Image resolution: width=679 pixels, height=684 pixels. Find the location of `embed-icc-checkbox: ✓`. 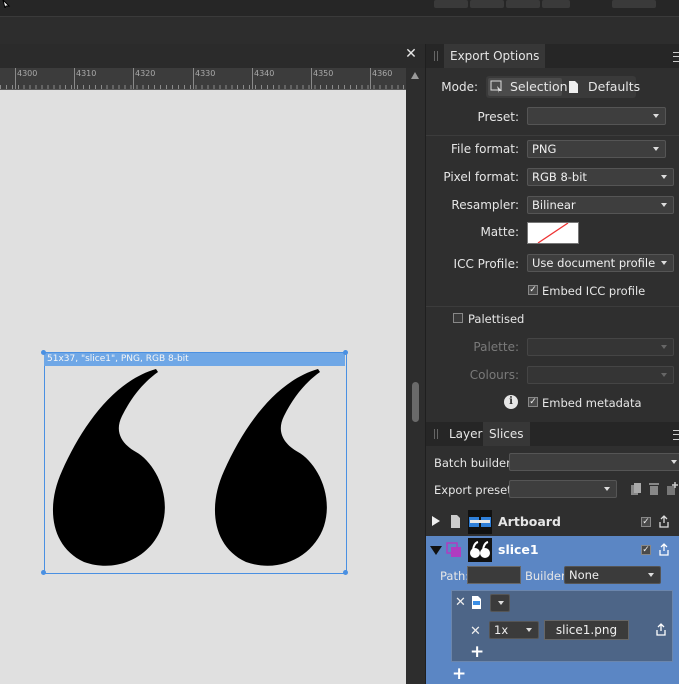

embed-icc-checkbox: ✓ is located at coordinates (533, 290).